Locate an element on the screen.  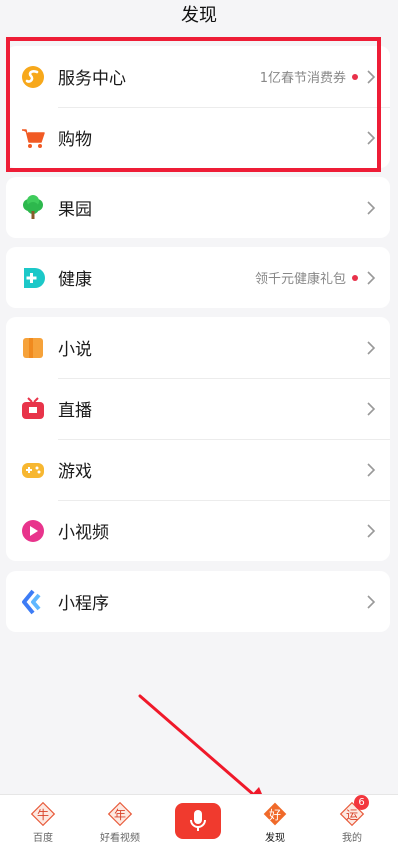
microphone-icon is located at coordinates (198, 820).